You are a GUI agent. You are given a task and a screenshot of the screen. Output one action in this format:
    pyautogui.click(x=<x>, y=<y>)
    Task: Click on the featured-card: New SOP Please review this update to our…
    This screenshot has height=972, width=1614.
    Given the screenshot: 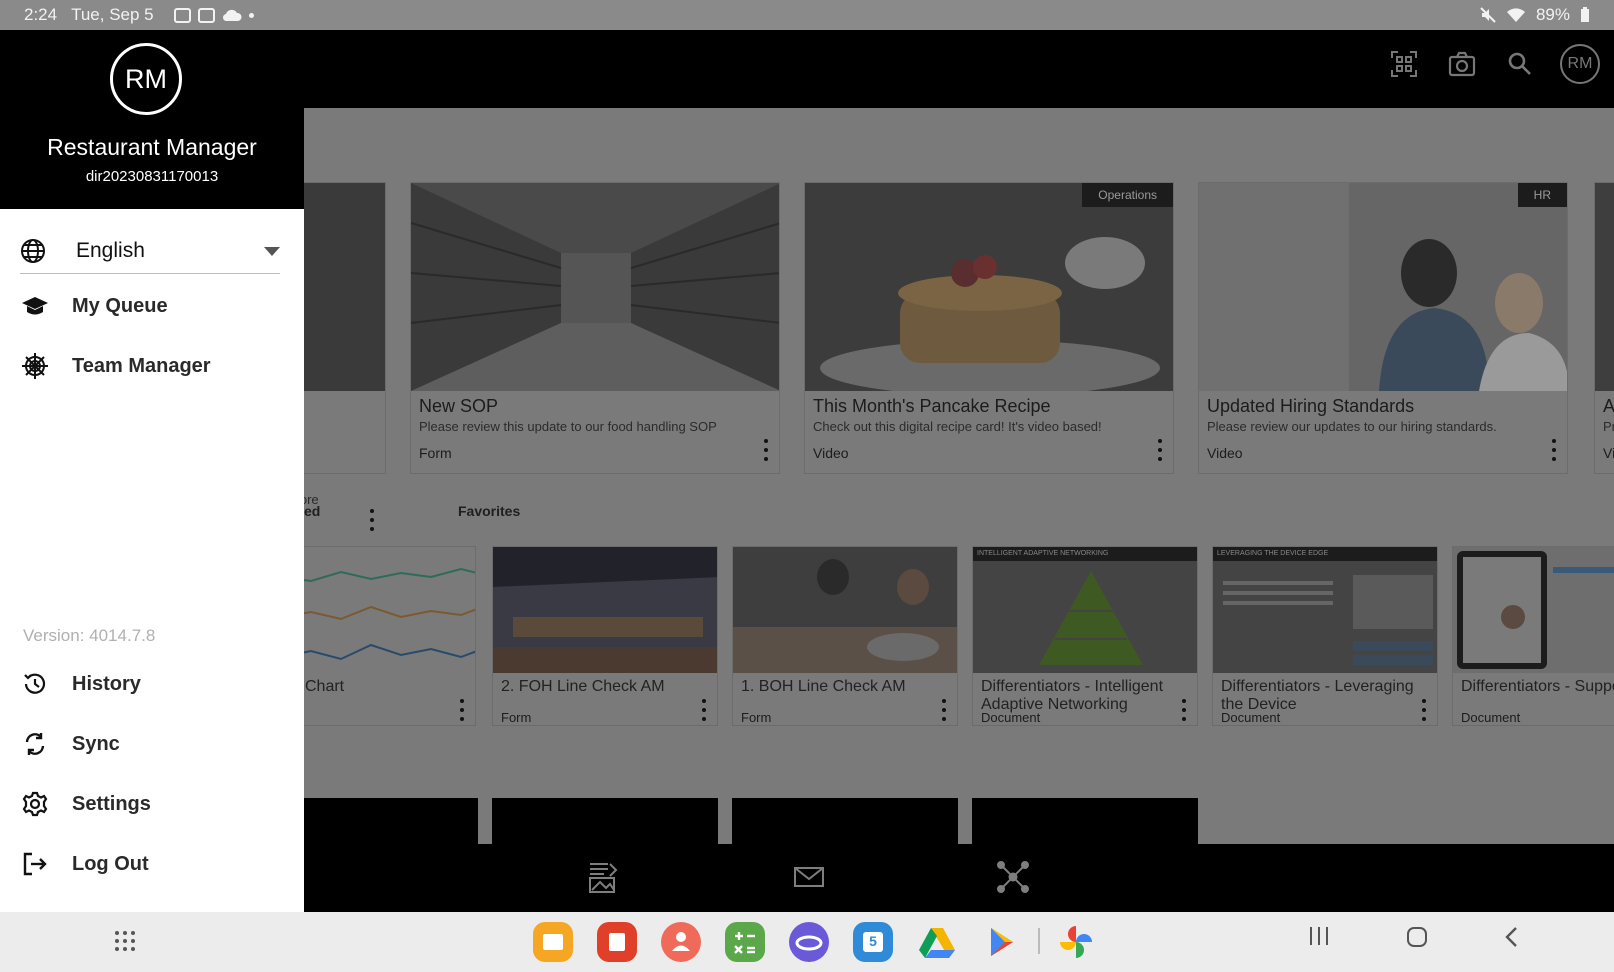 What is the action you would take?
    pyautogui.click(x=595, y=328)
    